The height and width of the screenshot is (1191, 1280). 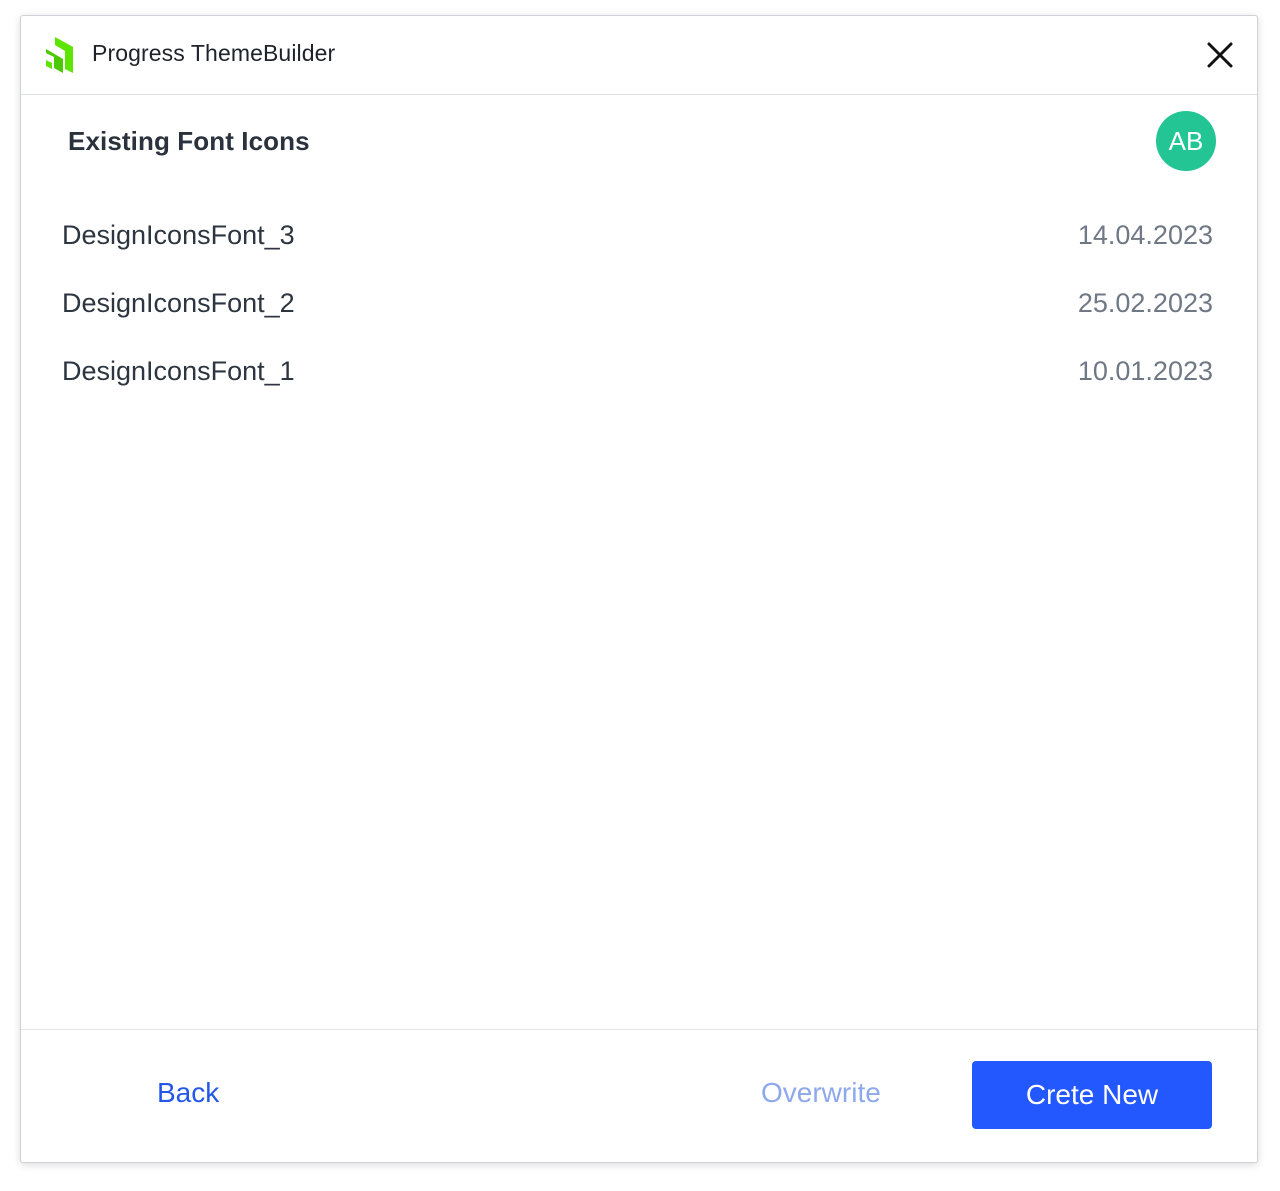 What do you see at coordinates (178, 235) in the screenshot?
I see `font-name: DesignIconsFont_3` at bounding box center [178, 235].